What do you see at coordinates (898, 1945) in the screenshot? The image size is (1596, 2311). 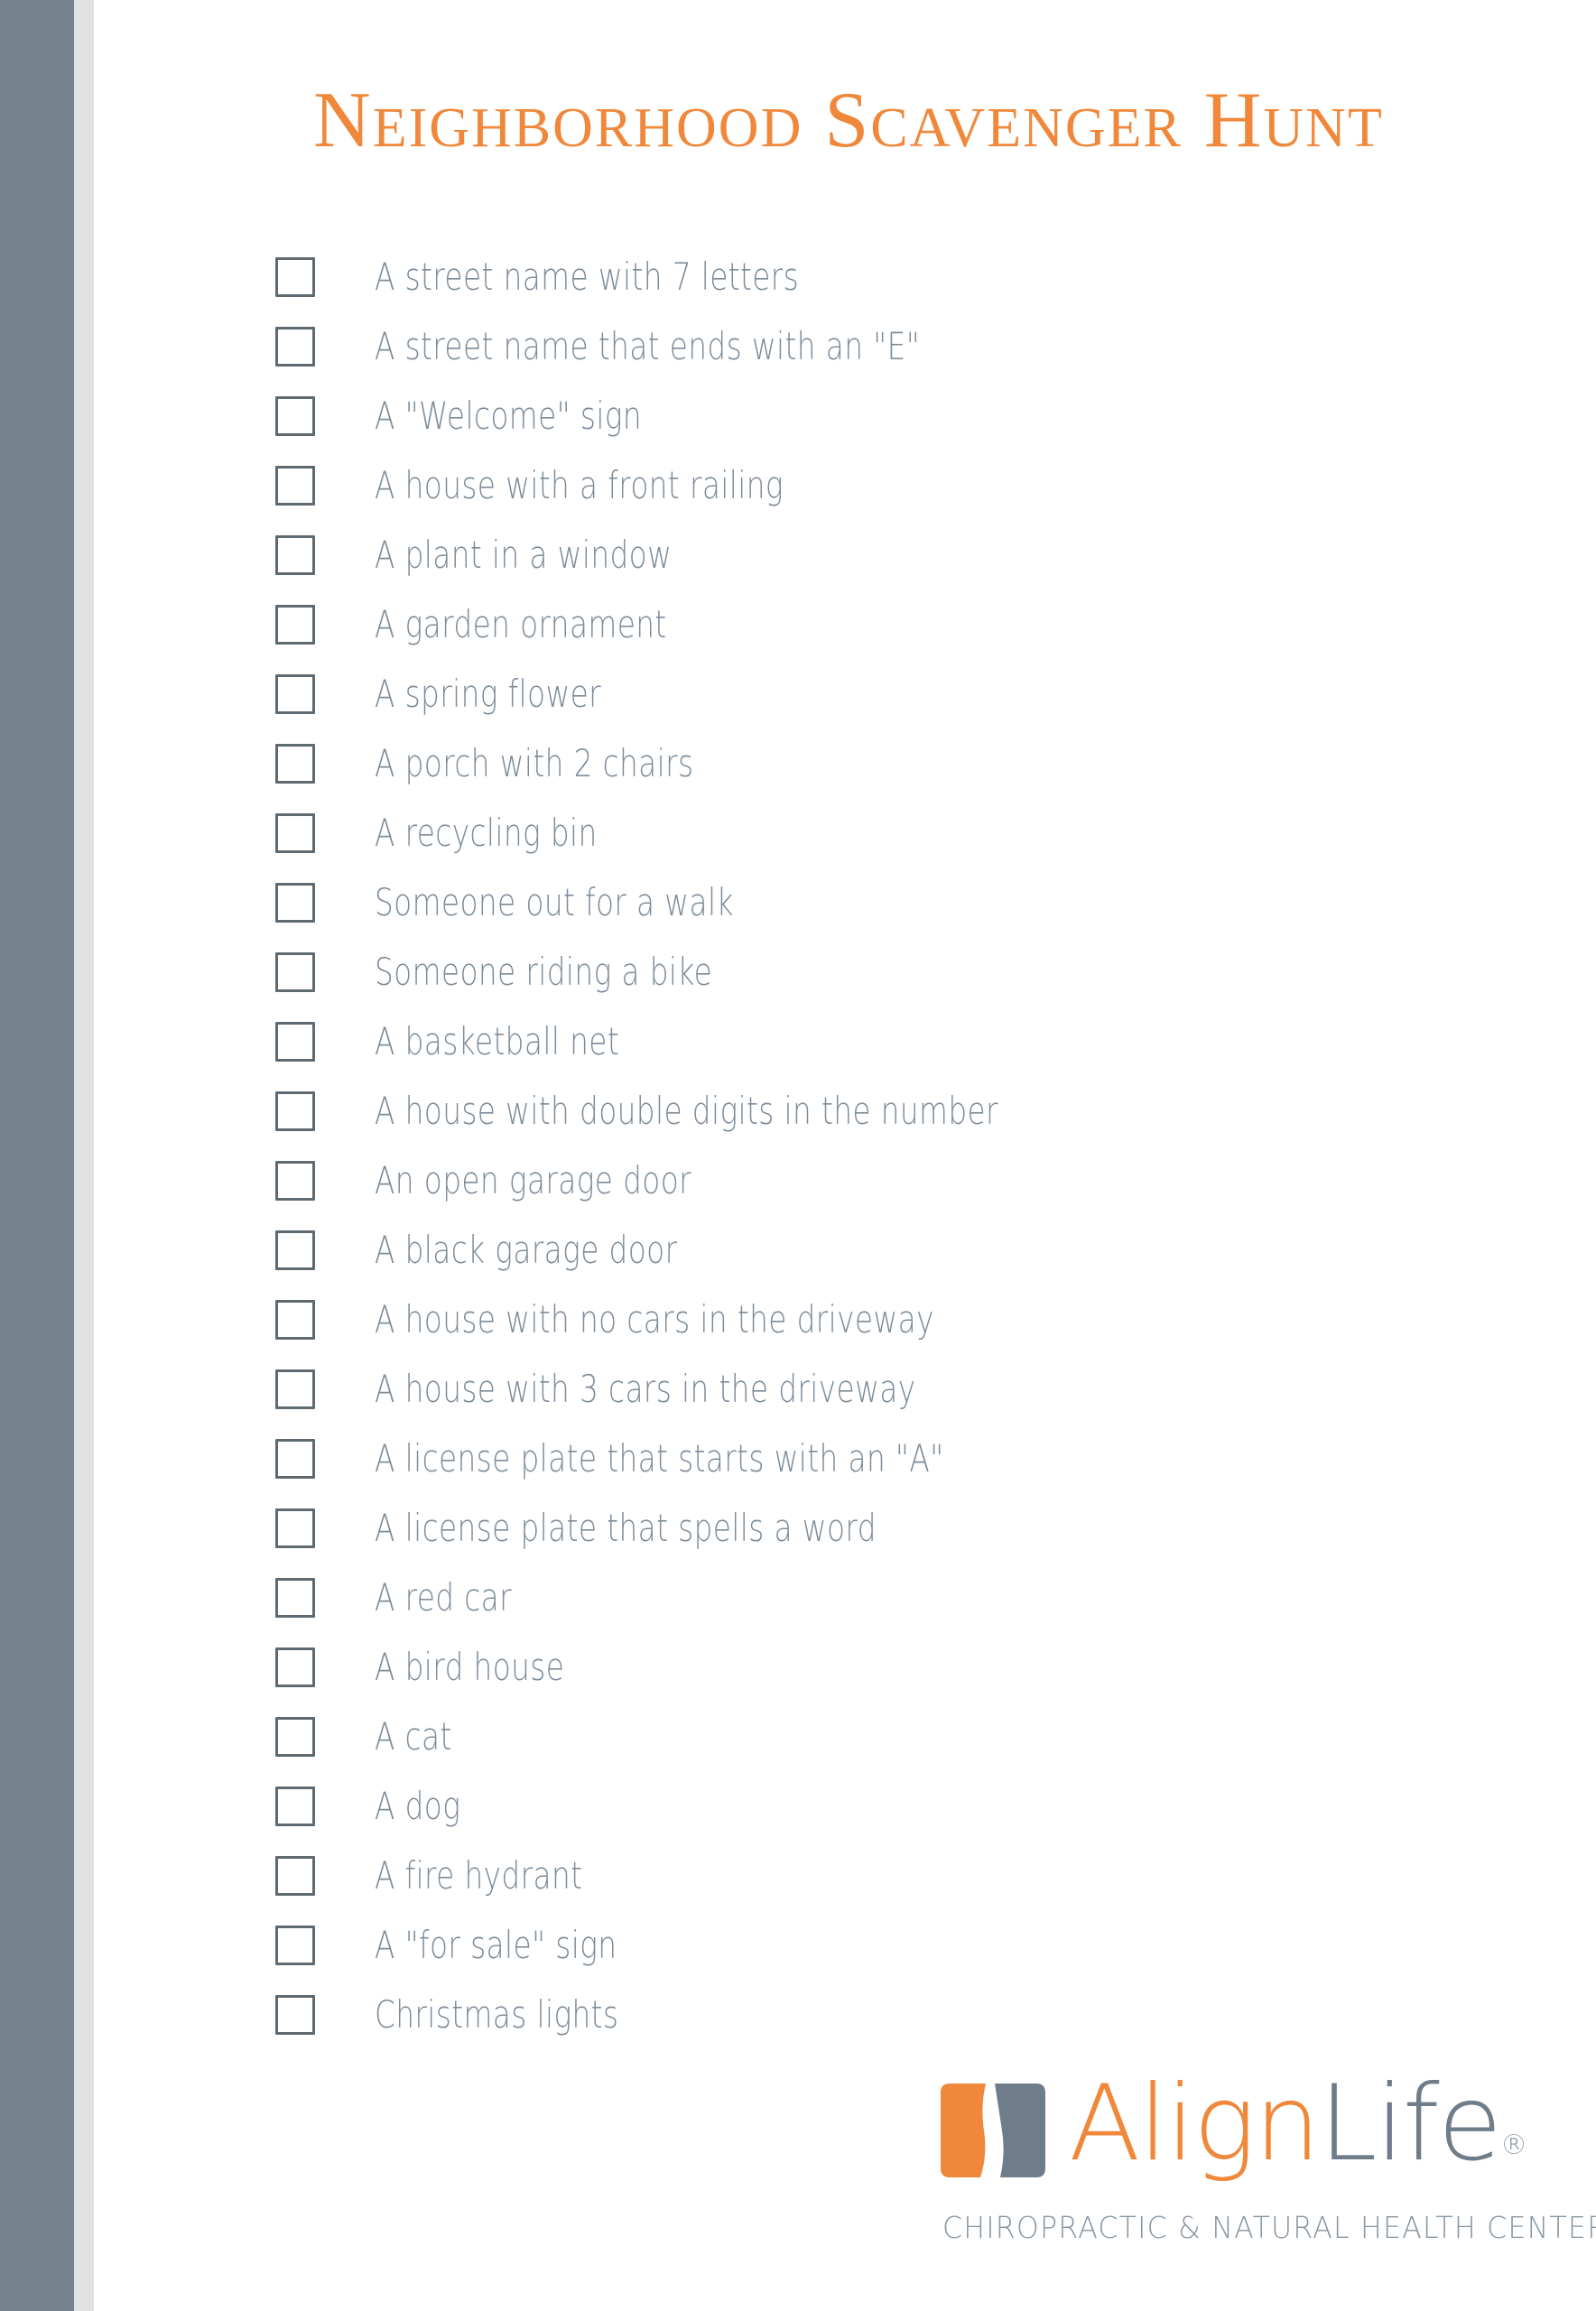 I see `checklist-row: A "for sale" sign` at bounding box center [898, 1945].